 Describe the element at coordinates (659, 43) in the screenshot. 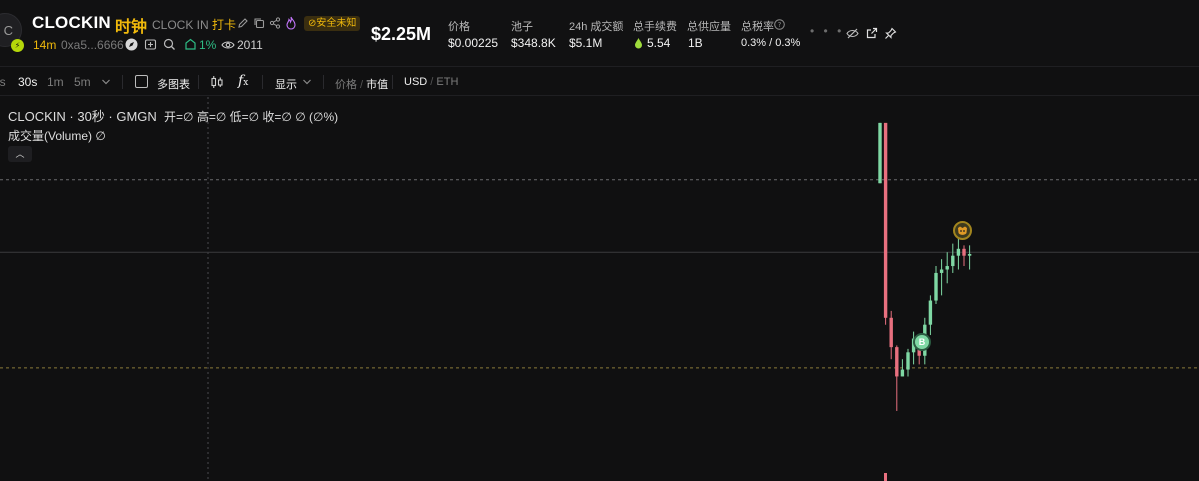

I see `total-fees-value: 5.54` at that location.